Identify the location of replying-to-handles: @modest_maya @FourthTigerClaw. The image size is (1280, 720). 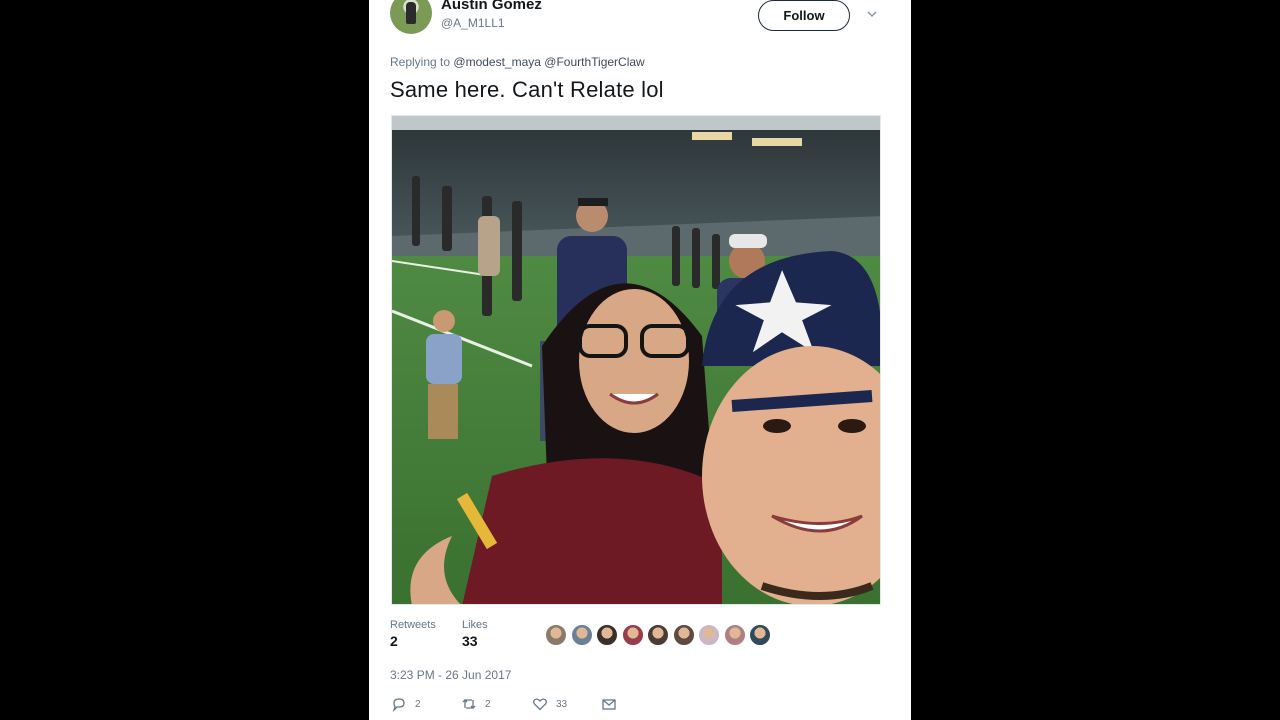
(548, 62).